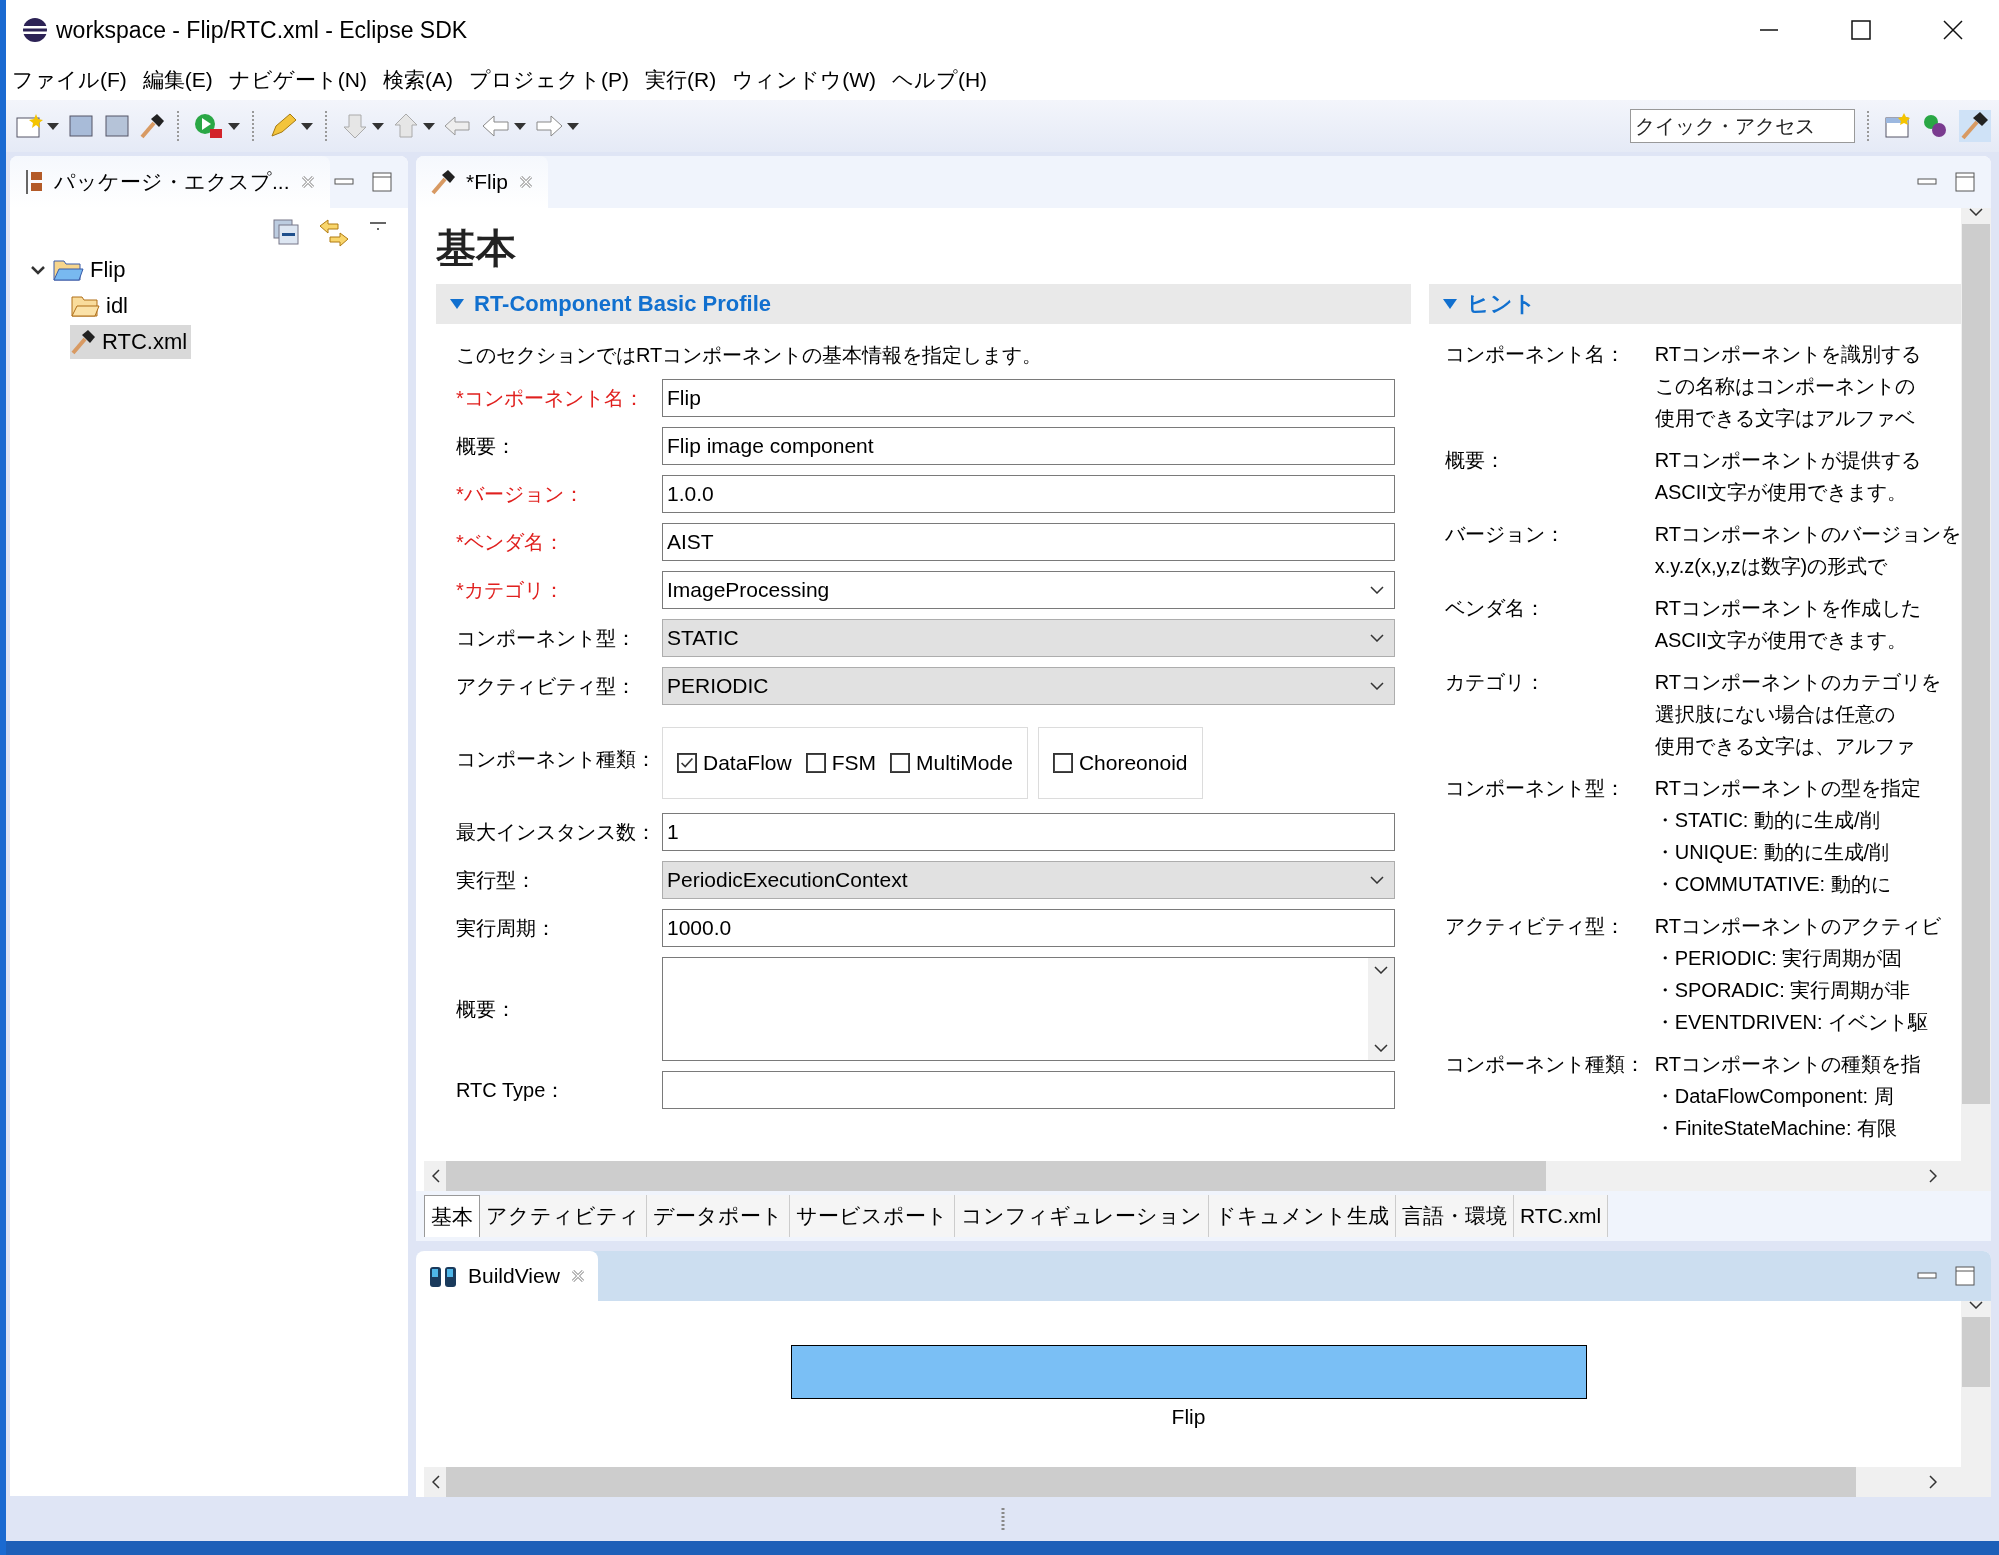 This screenshot has width=1999, height=1555. What do you see at coordinates (1380, 1048) in the screenshot?
I see `scroll-down-icon` at bounding box center [1380, 1048].